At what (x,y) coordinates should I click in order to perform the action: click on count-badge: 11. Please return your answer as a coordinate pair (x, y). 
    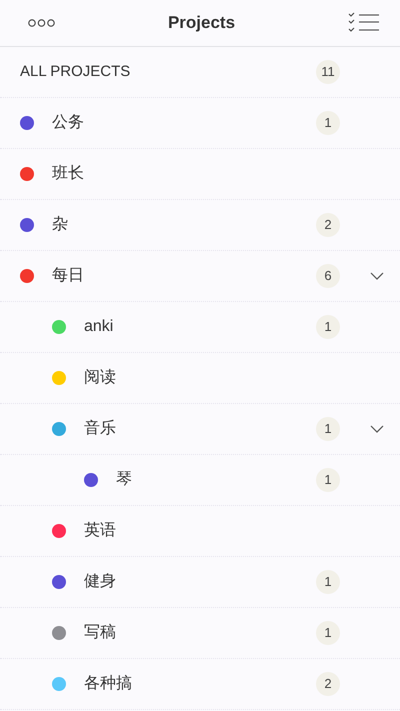
    Looking at the image, I should click on (328, 72).